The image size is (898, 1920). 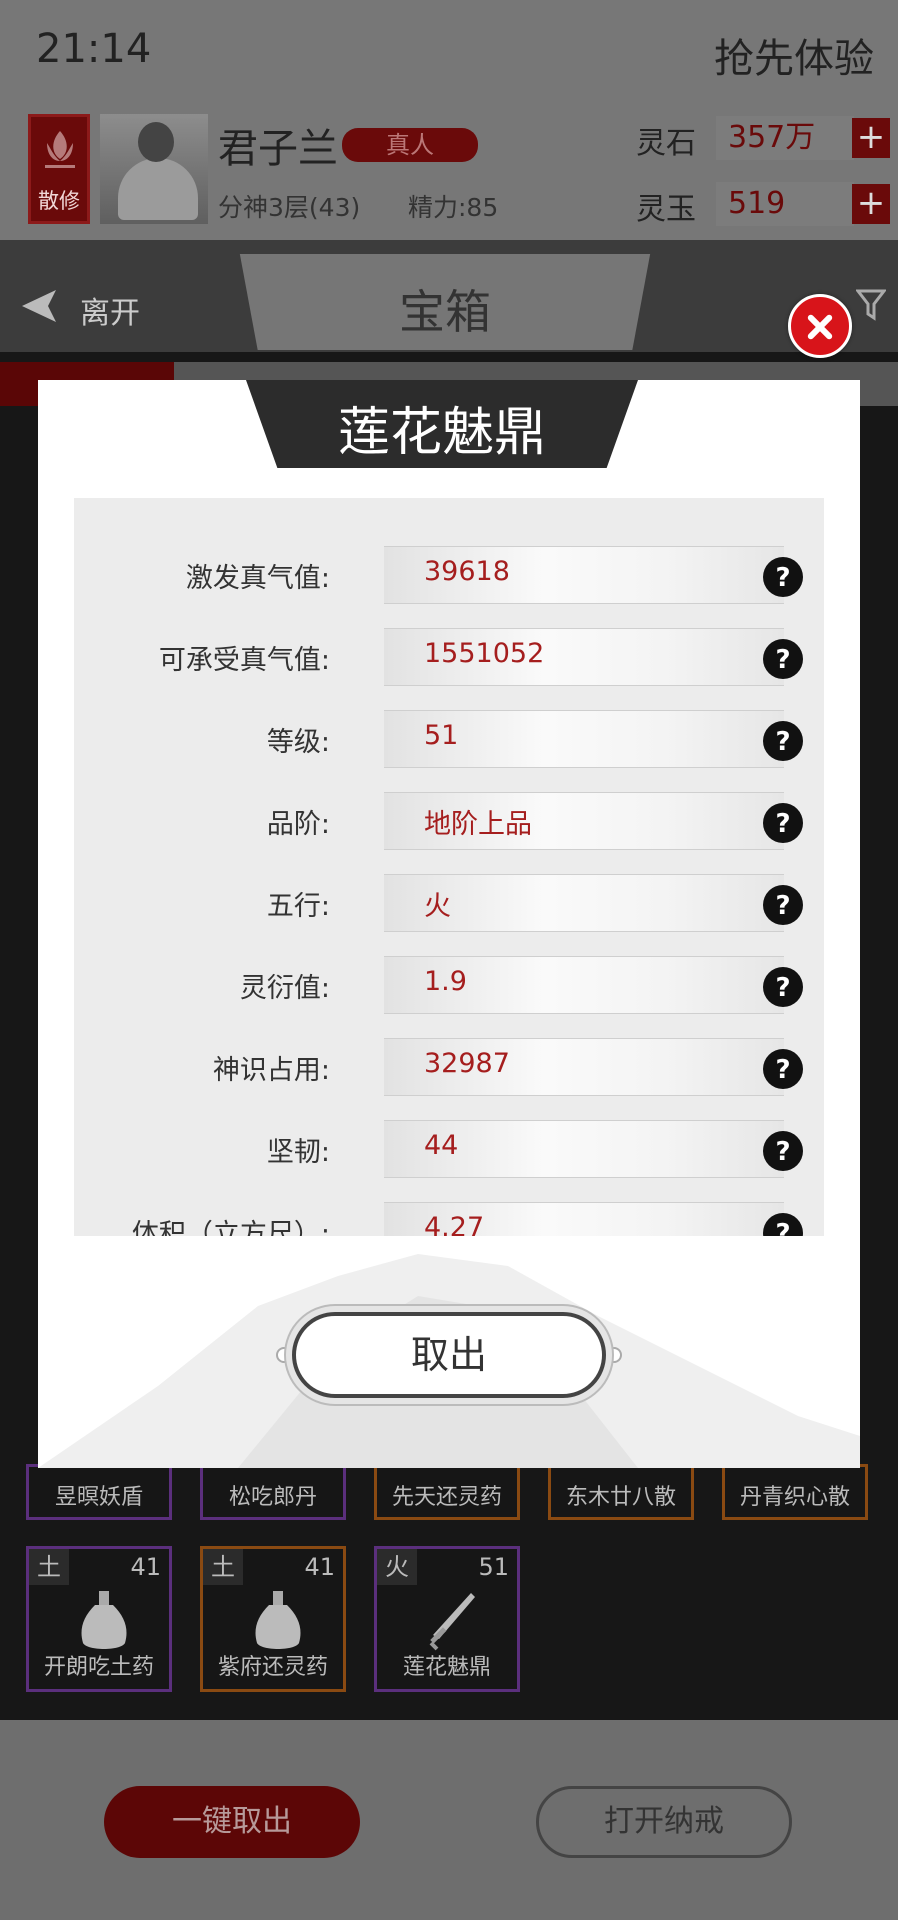 What do you see at coordinates (620, 1497) in the screenshot?
I see `tile-name: 东木廿八散` at bounding box center [620, 1497].